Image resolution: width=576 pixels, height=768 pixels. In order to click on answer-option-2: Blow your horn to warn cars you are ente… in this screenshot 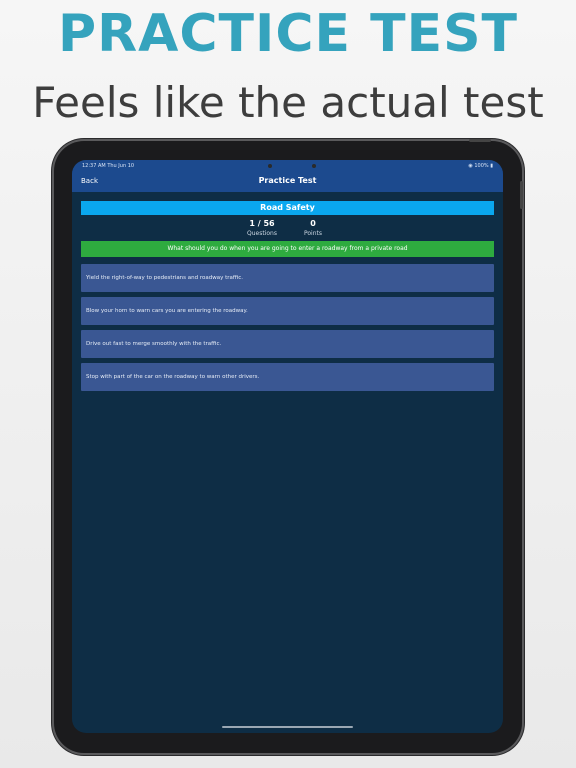, I will do `click(287, 311)`.